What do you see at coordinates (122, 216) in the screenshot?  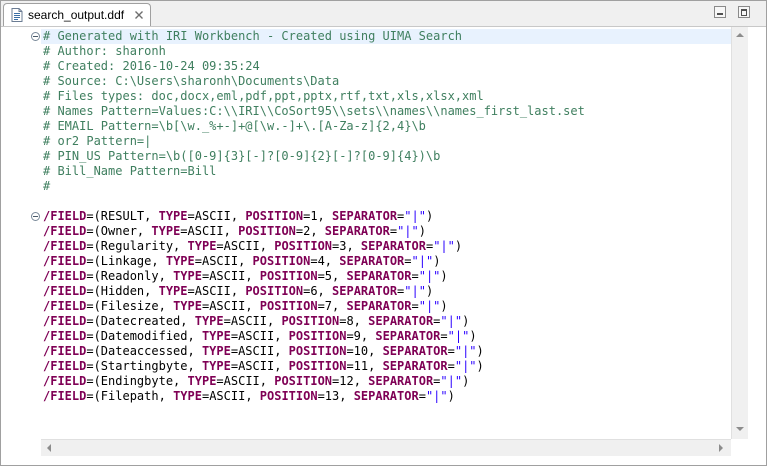 I see `code-token: =(RESULT,` at bounding box center [122, 216].